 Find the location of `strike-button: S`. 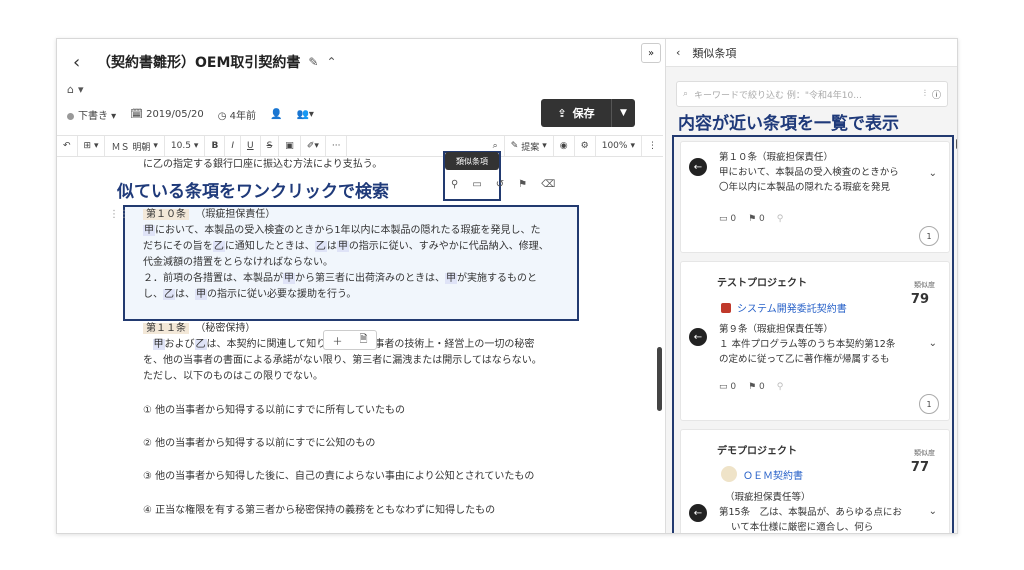

strike-button: S is located at coordinates (270, 146).